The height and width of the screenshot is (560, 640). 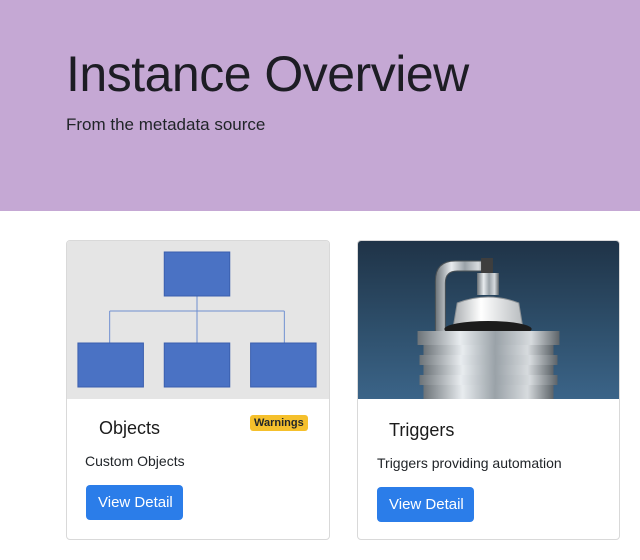 What do you see at coordinates (135, 461) in the screenshot?
I see `card-description-objects: Custom Objects` at bounding box center [135, 461].